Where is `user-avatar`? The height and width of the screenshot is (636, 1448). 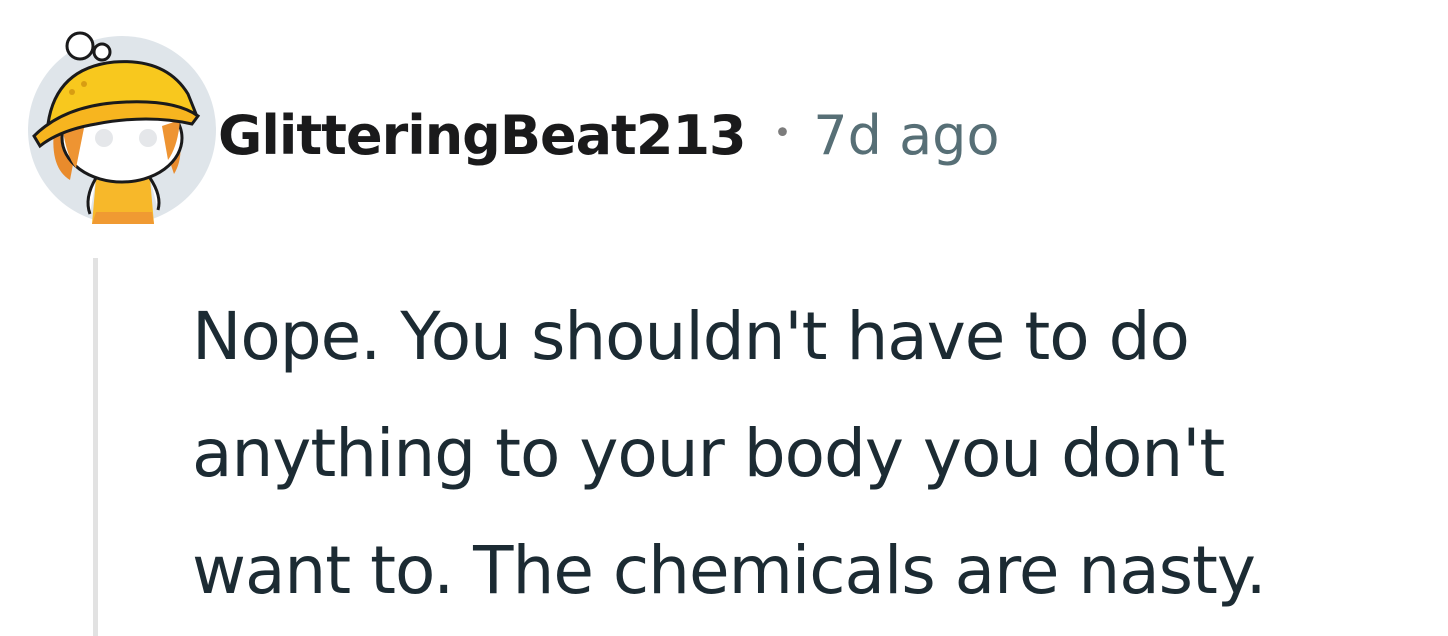 user-avatar is located at coordinates (122, 126).